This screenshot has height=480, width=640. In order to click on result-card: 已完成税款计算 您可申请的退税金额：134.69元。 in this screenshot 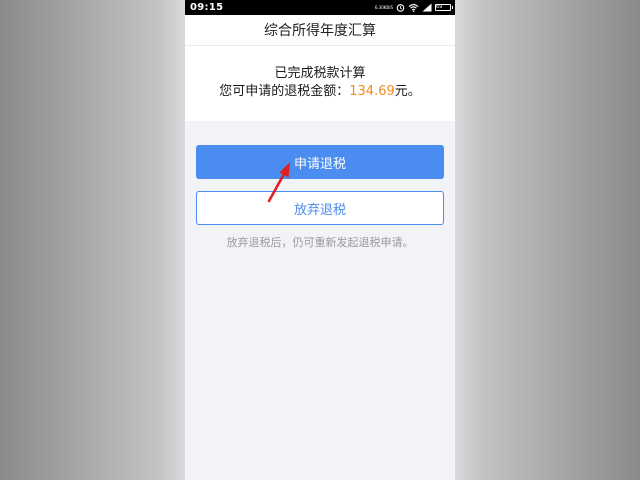, I will do `click(320, 83)`.